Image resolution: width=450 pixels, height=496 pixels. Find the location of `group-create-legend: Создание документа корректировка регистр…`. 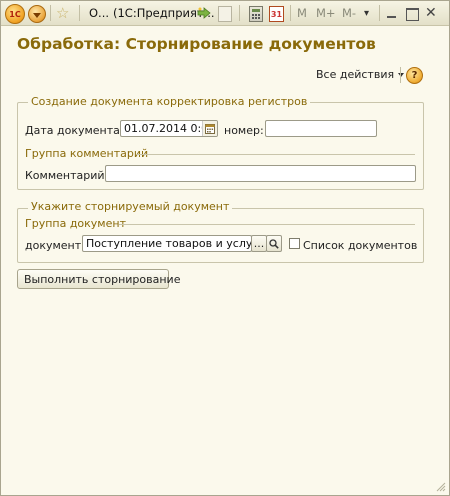

group-create-legend: Создание документа корректировка регистр… is located at coordinates (169, 101).